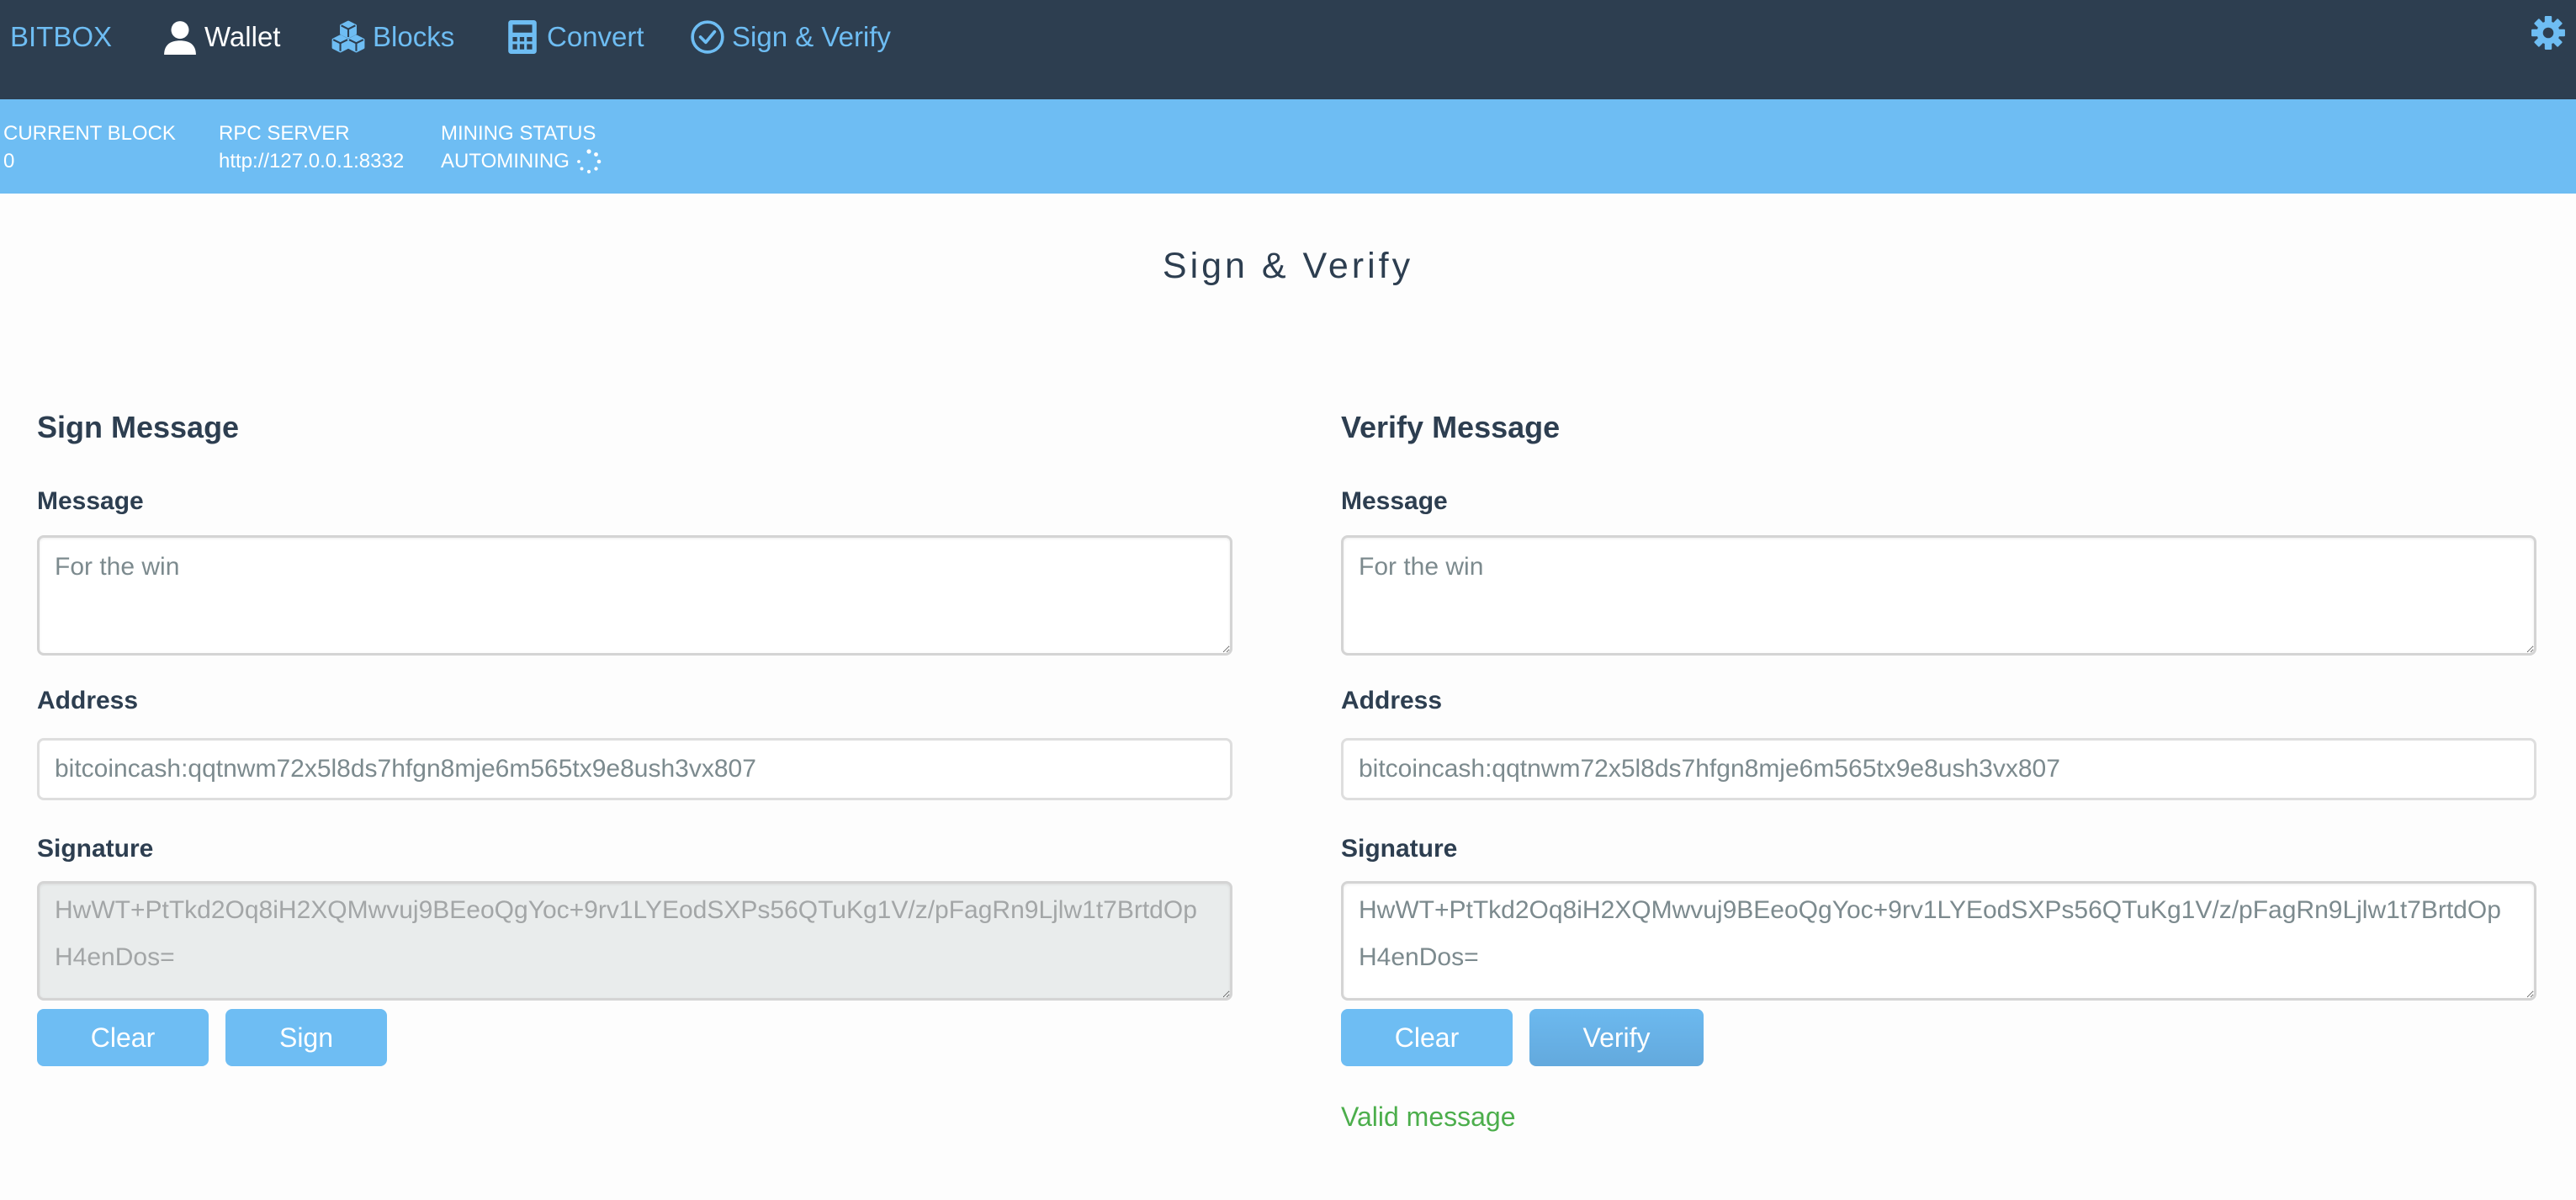 Image resolution: width=2576 pixels, height=1200 pixels. I want to click on current-block-value: 0, so click(9, 161).